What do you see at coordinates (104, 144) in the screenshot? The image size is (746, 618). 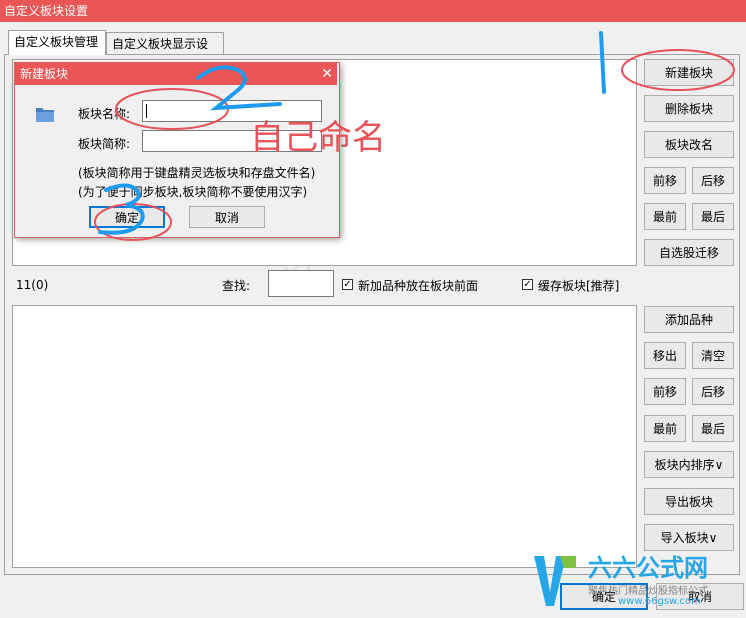 I see `block-abbr-label: 板块简称:` at bounding box center [104, 144].